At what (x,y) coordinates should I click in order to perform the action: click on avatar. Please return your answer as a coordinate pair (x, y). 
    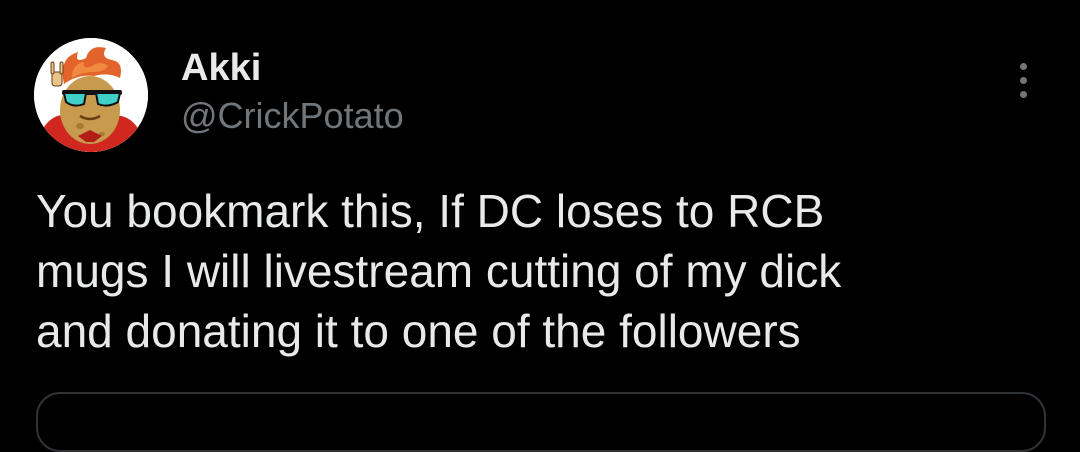
    Looking at the image, I should click on (91, 95).